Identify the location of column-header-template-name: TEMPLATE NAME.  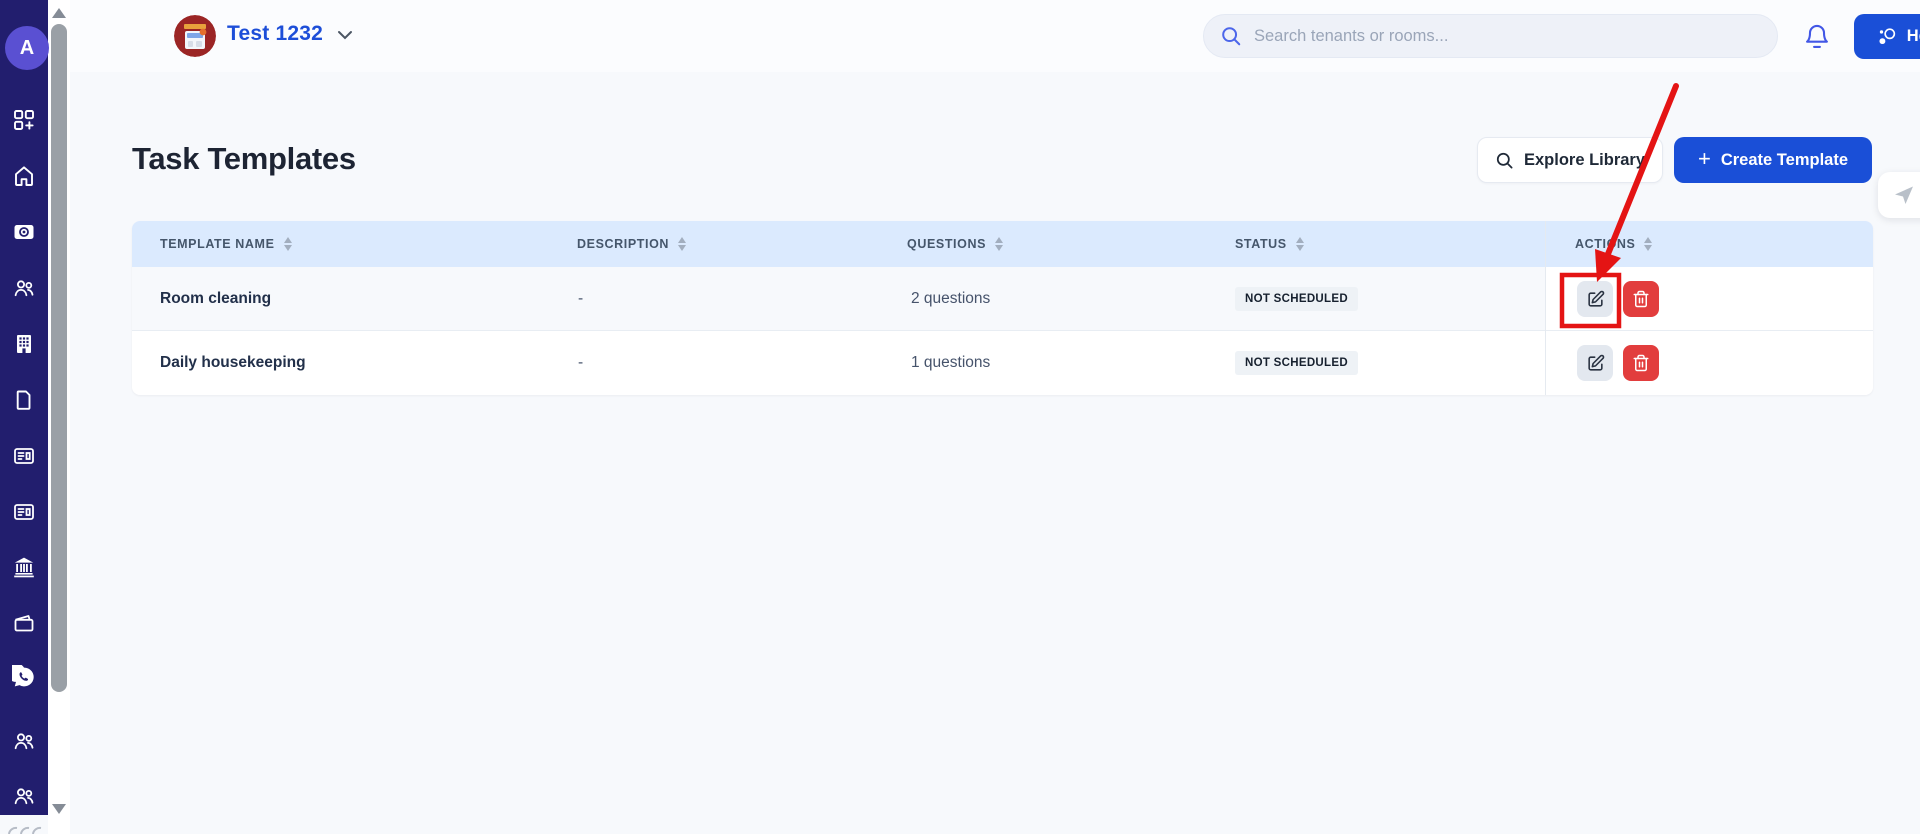
(226, 244).